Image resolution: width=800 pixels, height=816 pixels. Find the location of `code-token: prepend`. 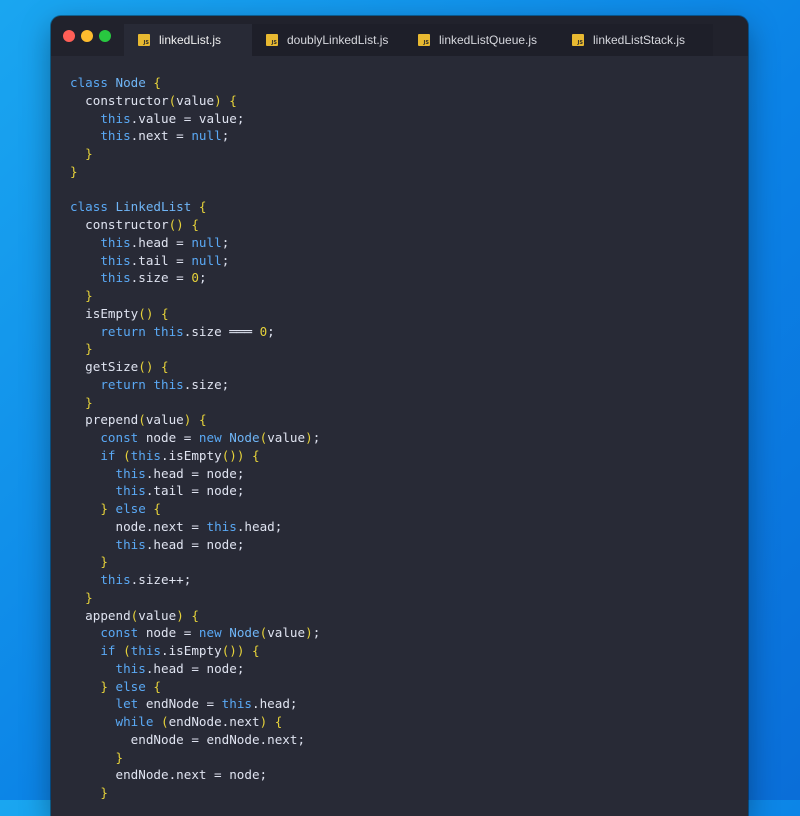

code-token: prepend is located at coordinates (104, 420).